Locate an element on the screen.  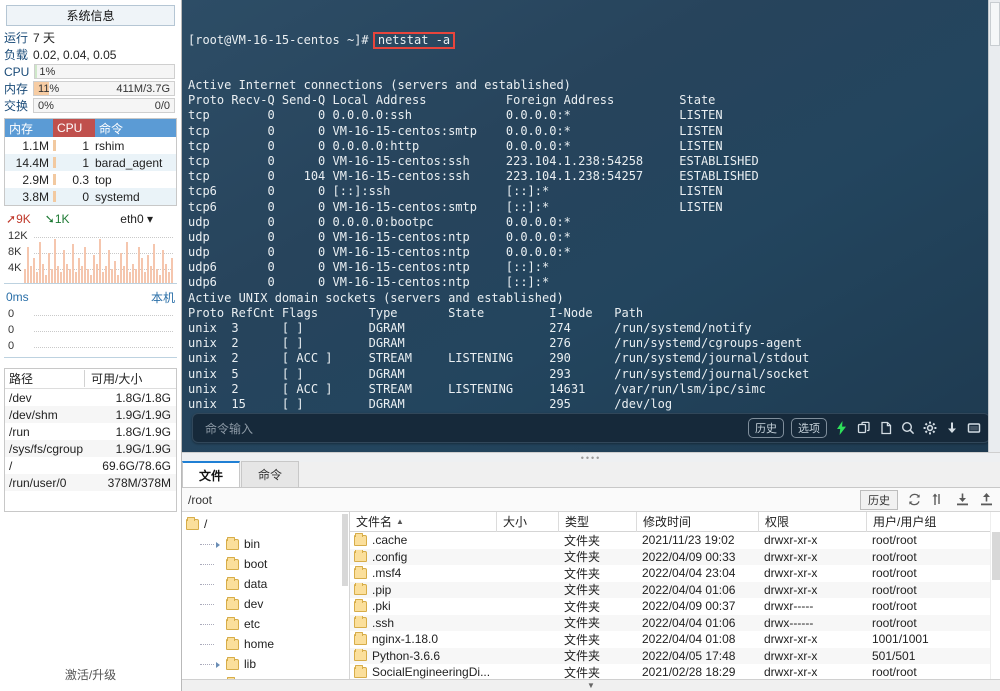
search-icon is located at coordinates (907, 428).